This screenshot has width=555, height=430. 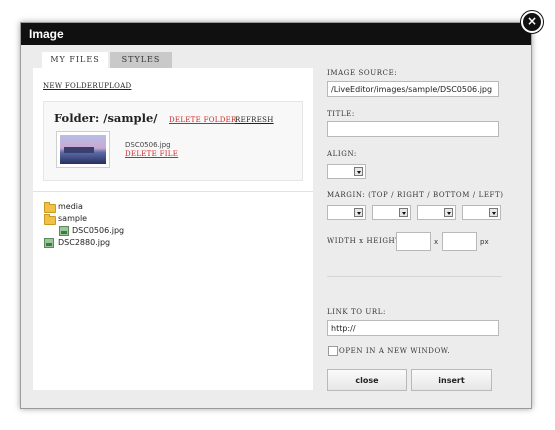 I want to click on panel-divider, so click(x=173, y=191).